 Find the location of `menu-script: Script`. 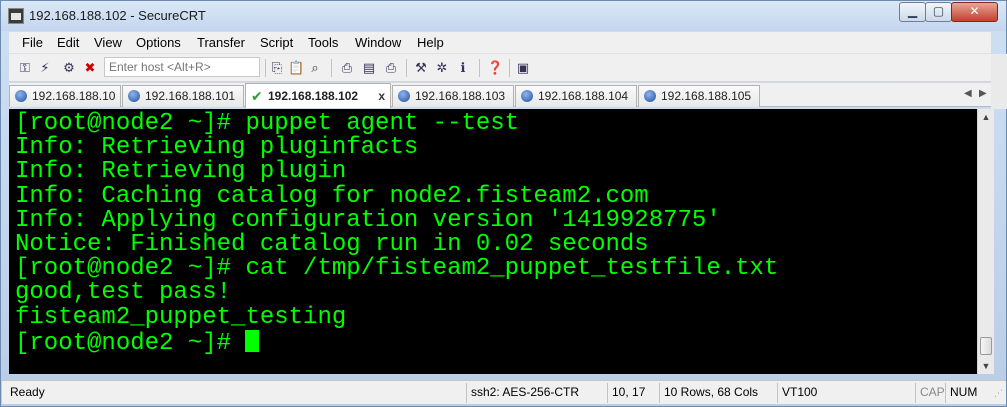

menu-script: Script is located at coordinates (276, 42).